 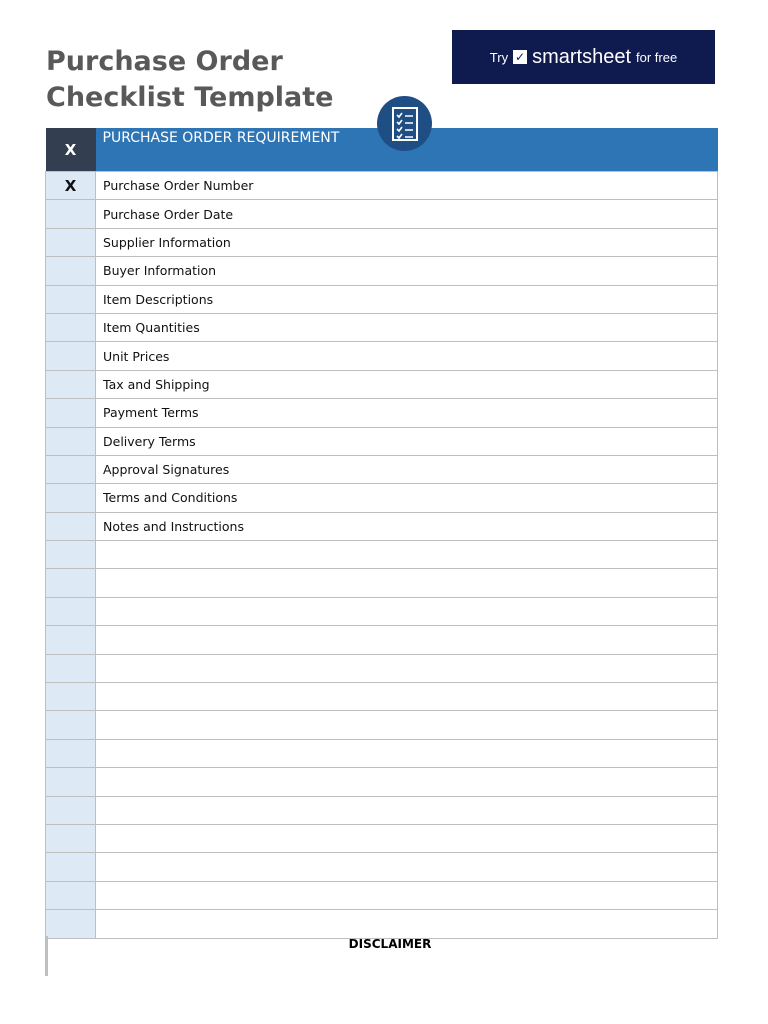 I want to click on table-row: X Purchase Order Number, so click(x=381, y=185).